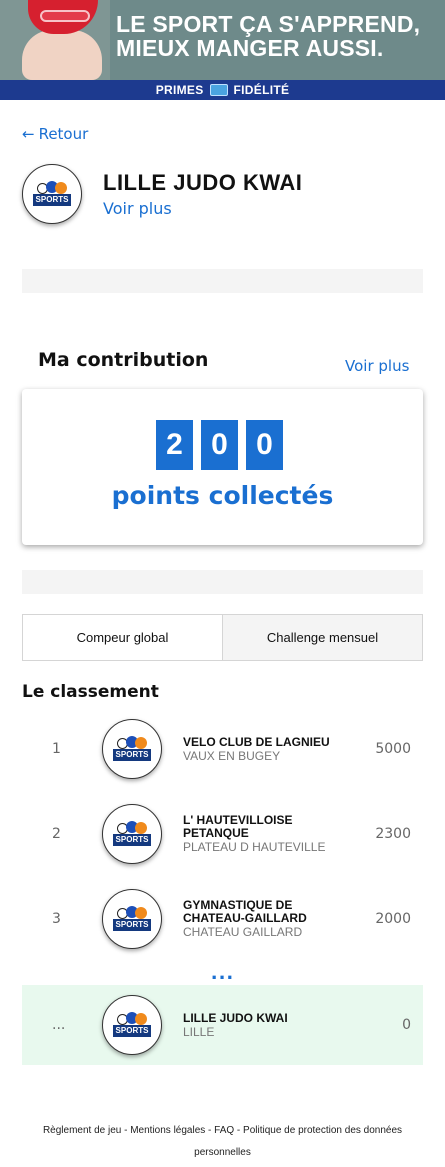  I want to click on points-digit: 2, so click(174, 445).